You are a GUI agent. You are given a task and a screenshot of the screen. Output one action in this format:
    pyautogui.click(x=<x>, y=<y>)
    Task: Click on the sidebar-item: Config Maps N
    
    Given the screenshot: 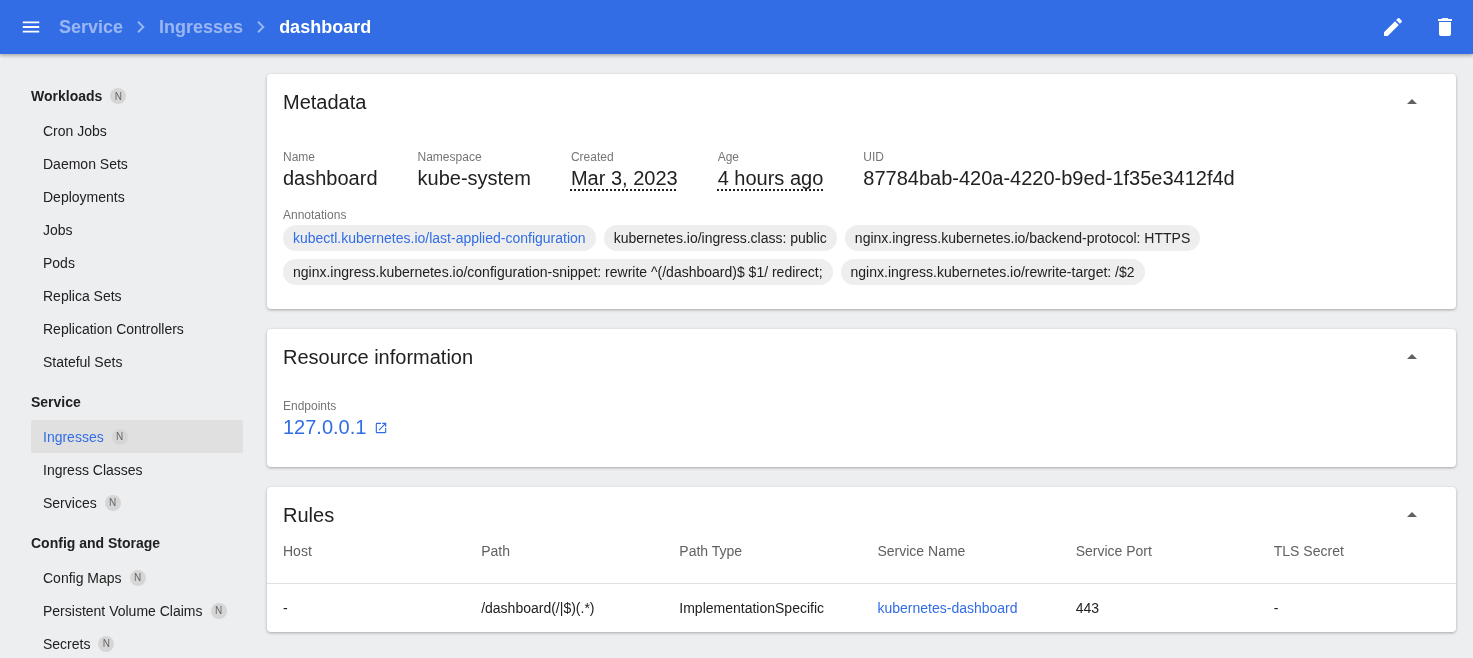 What is the action you would take?
    pyautogui.click(x=137, y=577)
    